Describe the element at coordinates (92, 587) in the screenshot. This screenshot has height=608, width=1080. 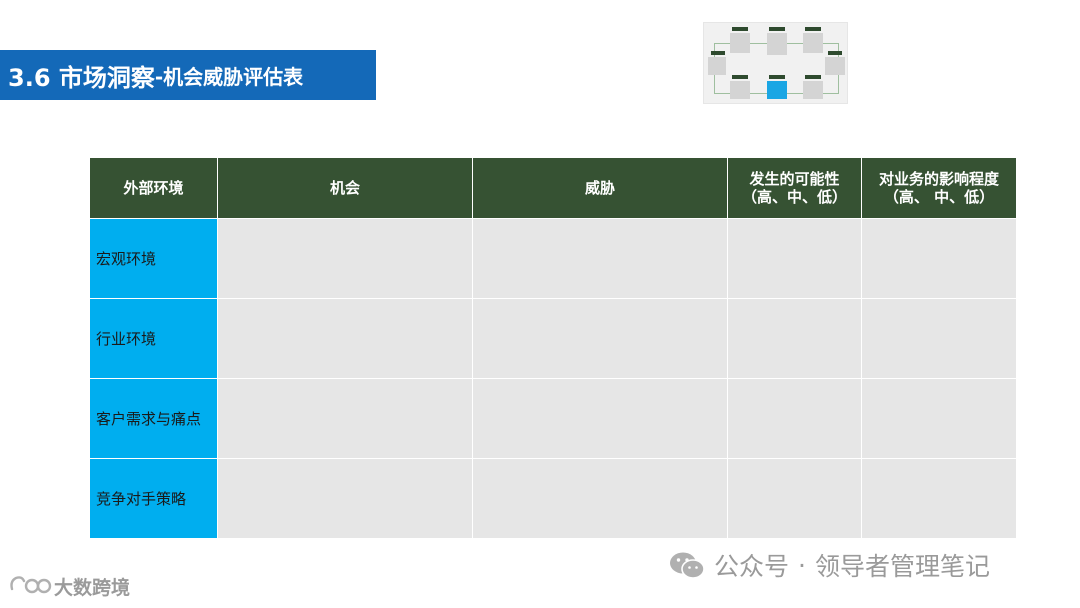
I see `brand-name: 大数跨境` at that location.